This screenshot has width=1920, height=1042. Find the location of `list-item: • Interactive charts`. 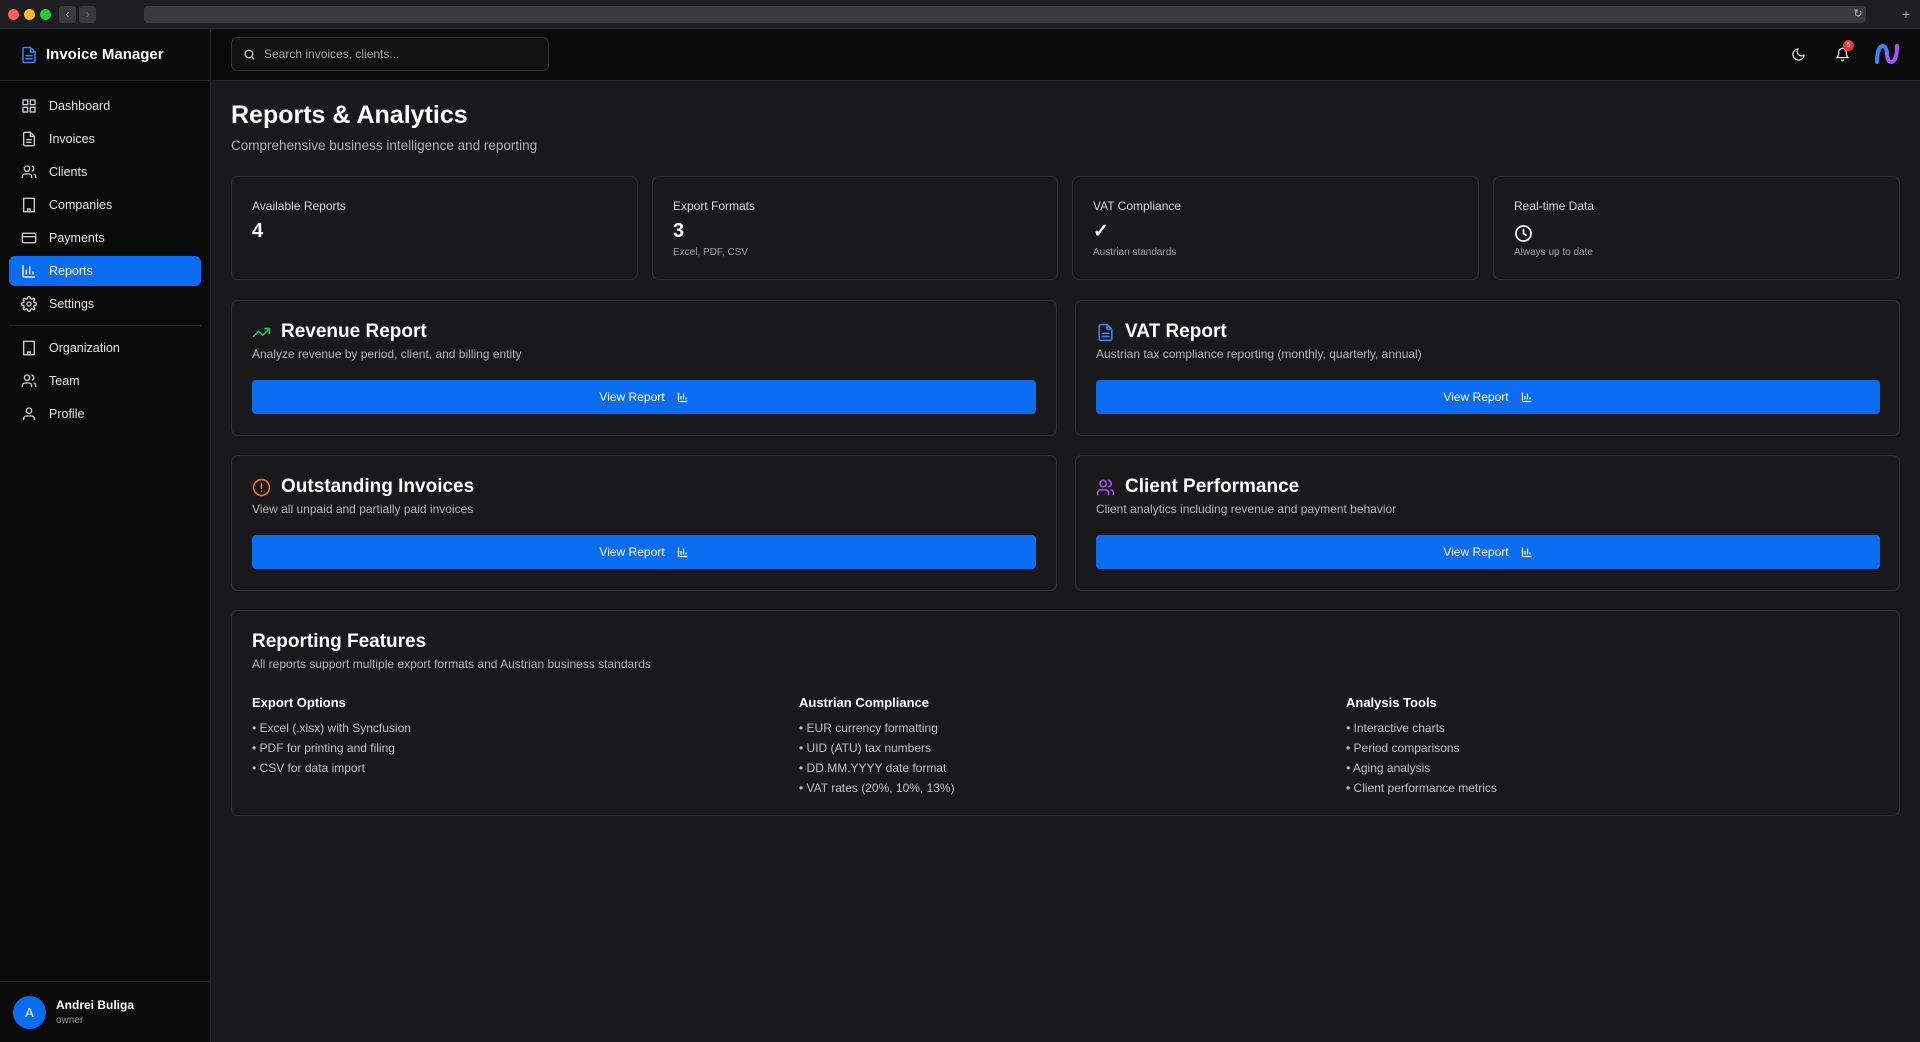

list-item: • Interactive charts is located at coordinates (1395, 728).